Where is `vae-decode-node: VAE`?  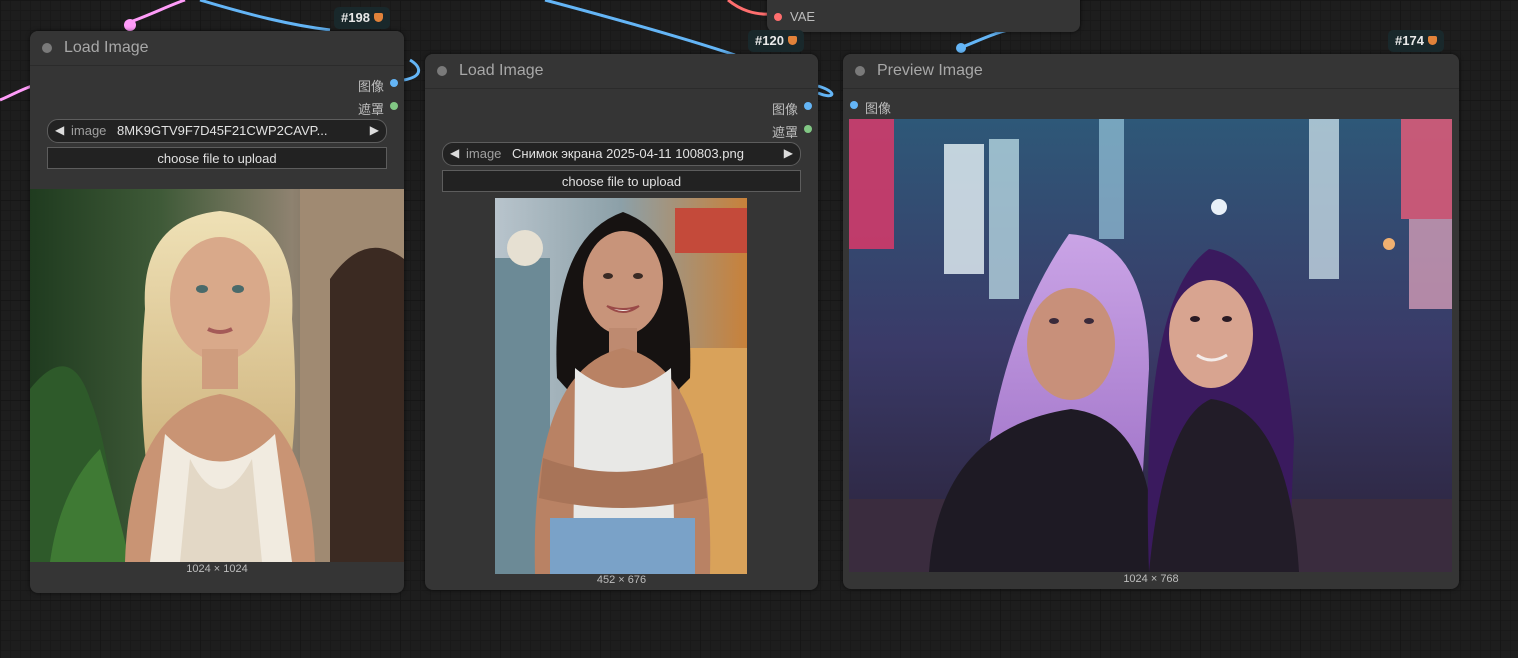 vae-decode-node: VAE is located at coordinates (923, 16).